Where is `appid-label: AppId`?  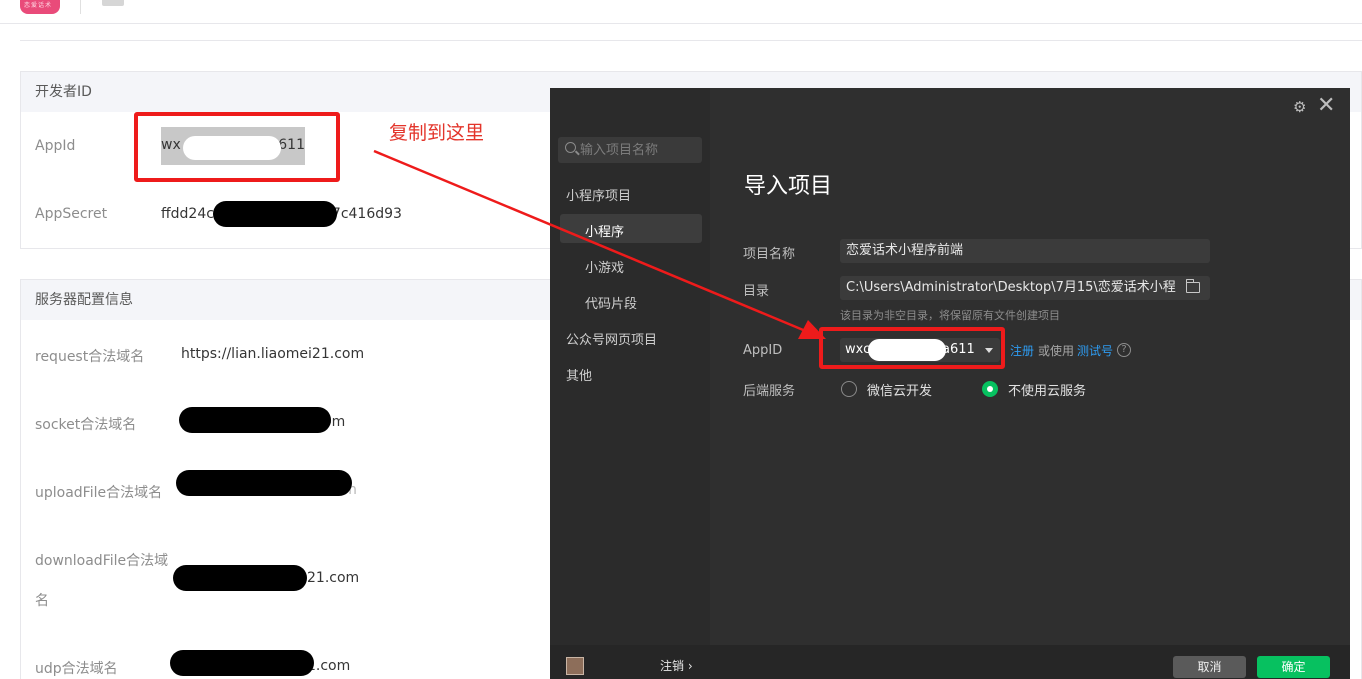
appid-label: AppId is located at coordinates (55, 146).